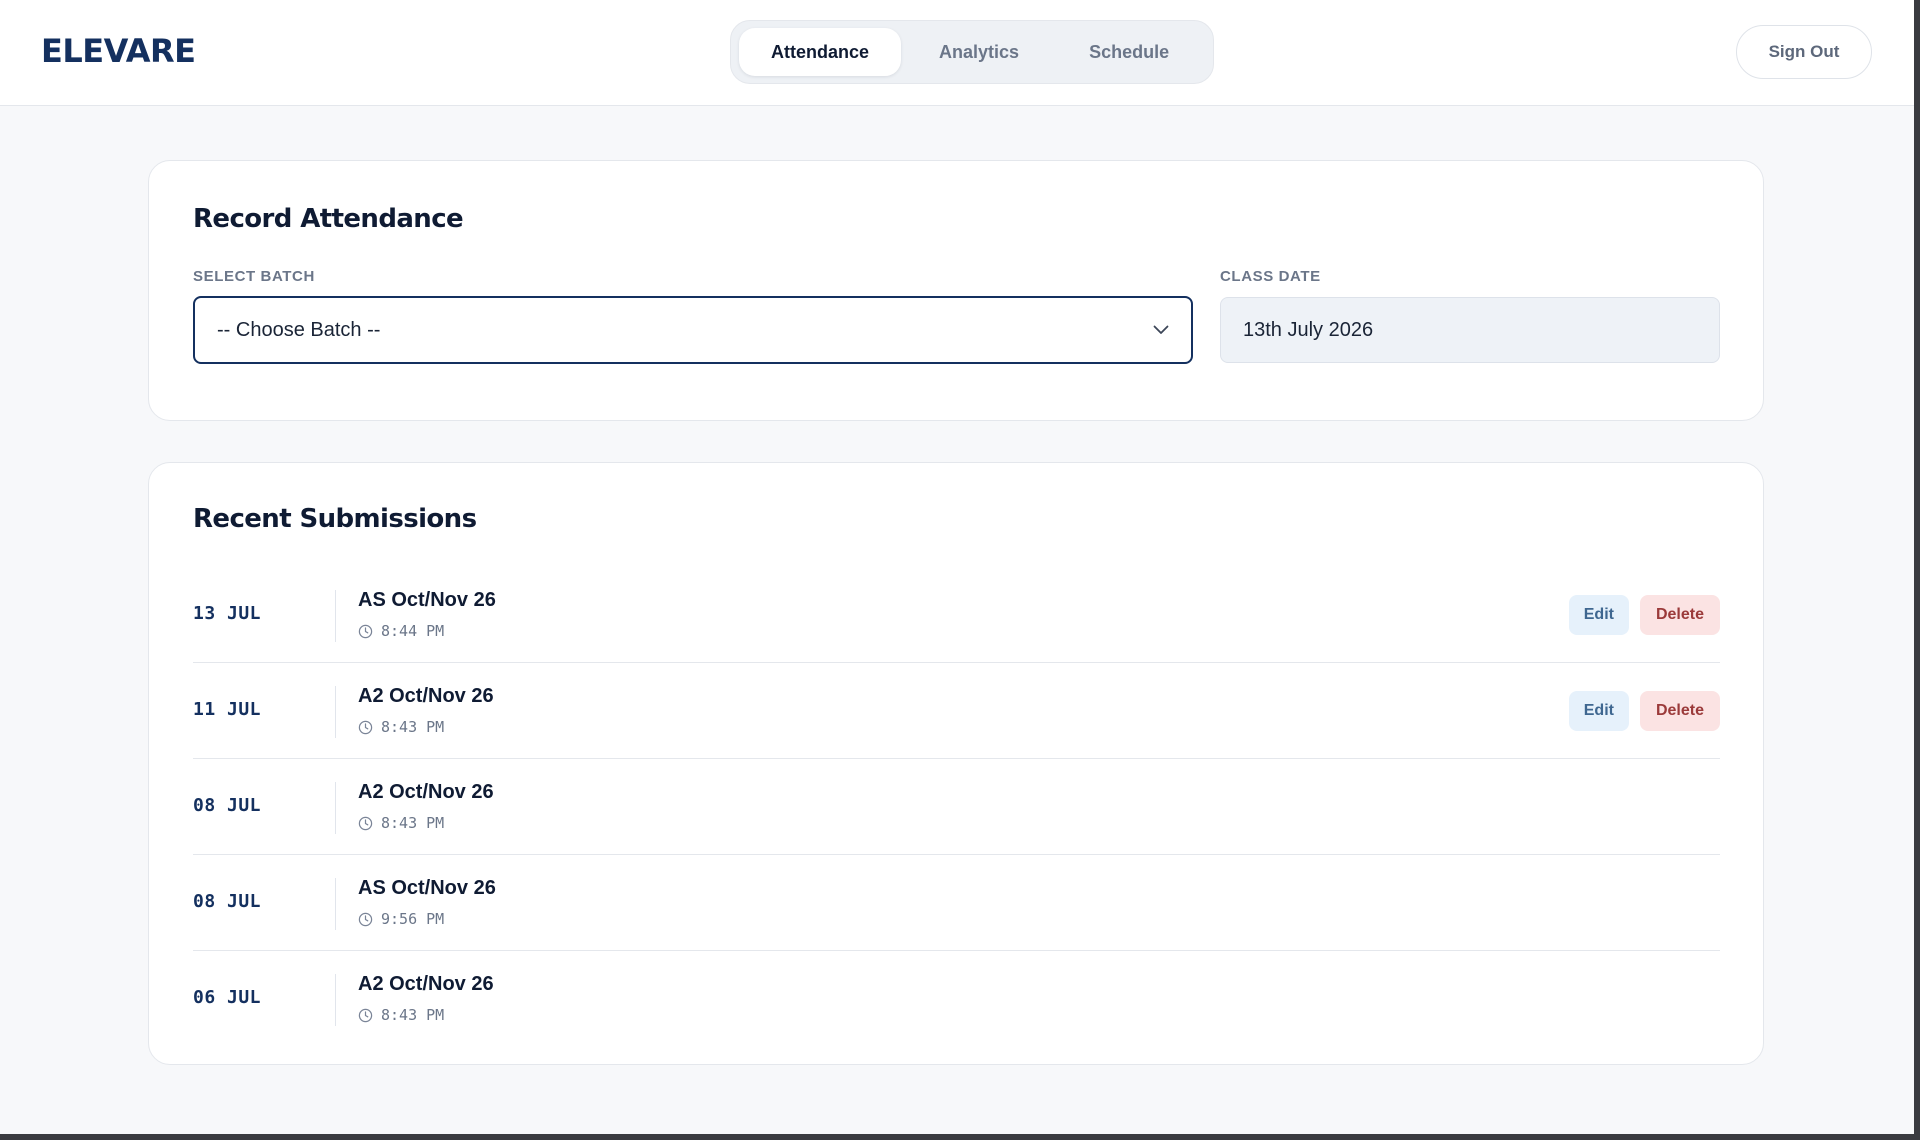 This screenshot has width=1920, height=1140. I want to click on submission-row: 08 JUL A2 Oct/Nov 26 8:43 PM, so click(956, 807).